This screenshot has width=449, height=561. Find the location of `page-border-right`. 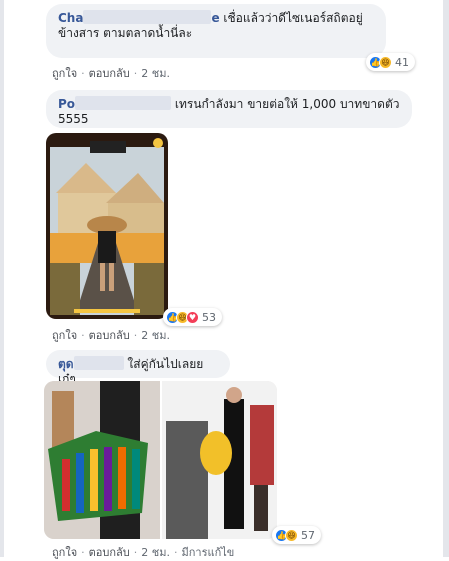

page-border-right is located at coordinates (446, 278).